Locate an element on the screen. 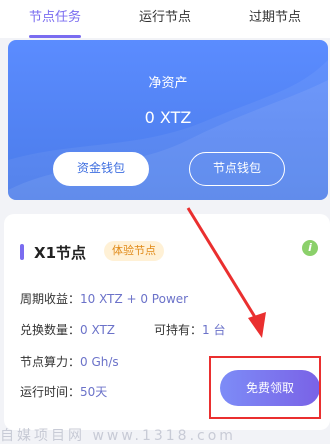 This screenshot has height=444, width=330. exchange-row: 兑换数量：0 XTZ is located at coordinates (67, 329).